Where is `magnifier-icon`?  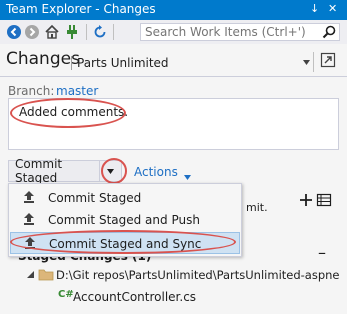 magnifier-icon is located at coordinates (329, 33).